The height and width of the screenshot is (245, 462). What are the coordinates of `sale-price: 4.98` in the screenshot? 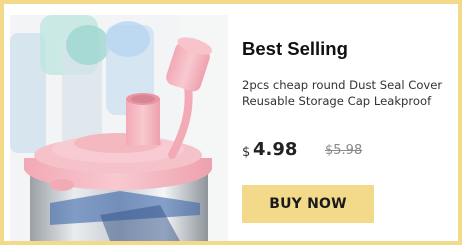 It's located at (275, 149).